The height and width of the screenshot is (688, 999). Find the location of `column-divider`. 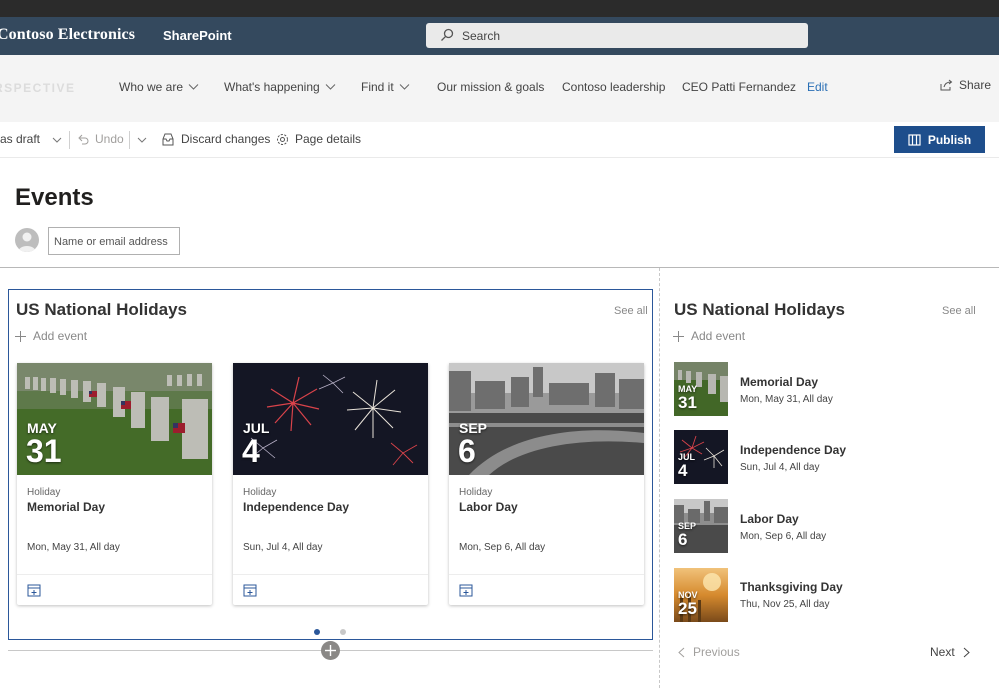

column-divider is located at coordinates (659, 478).